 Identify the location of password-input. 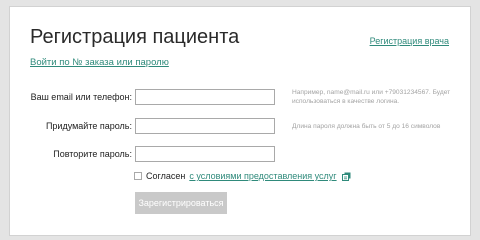
(205, 126).